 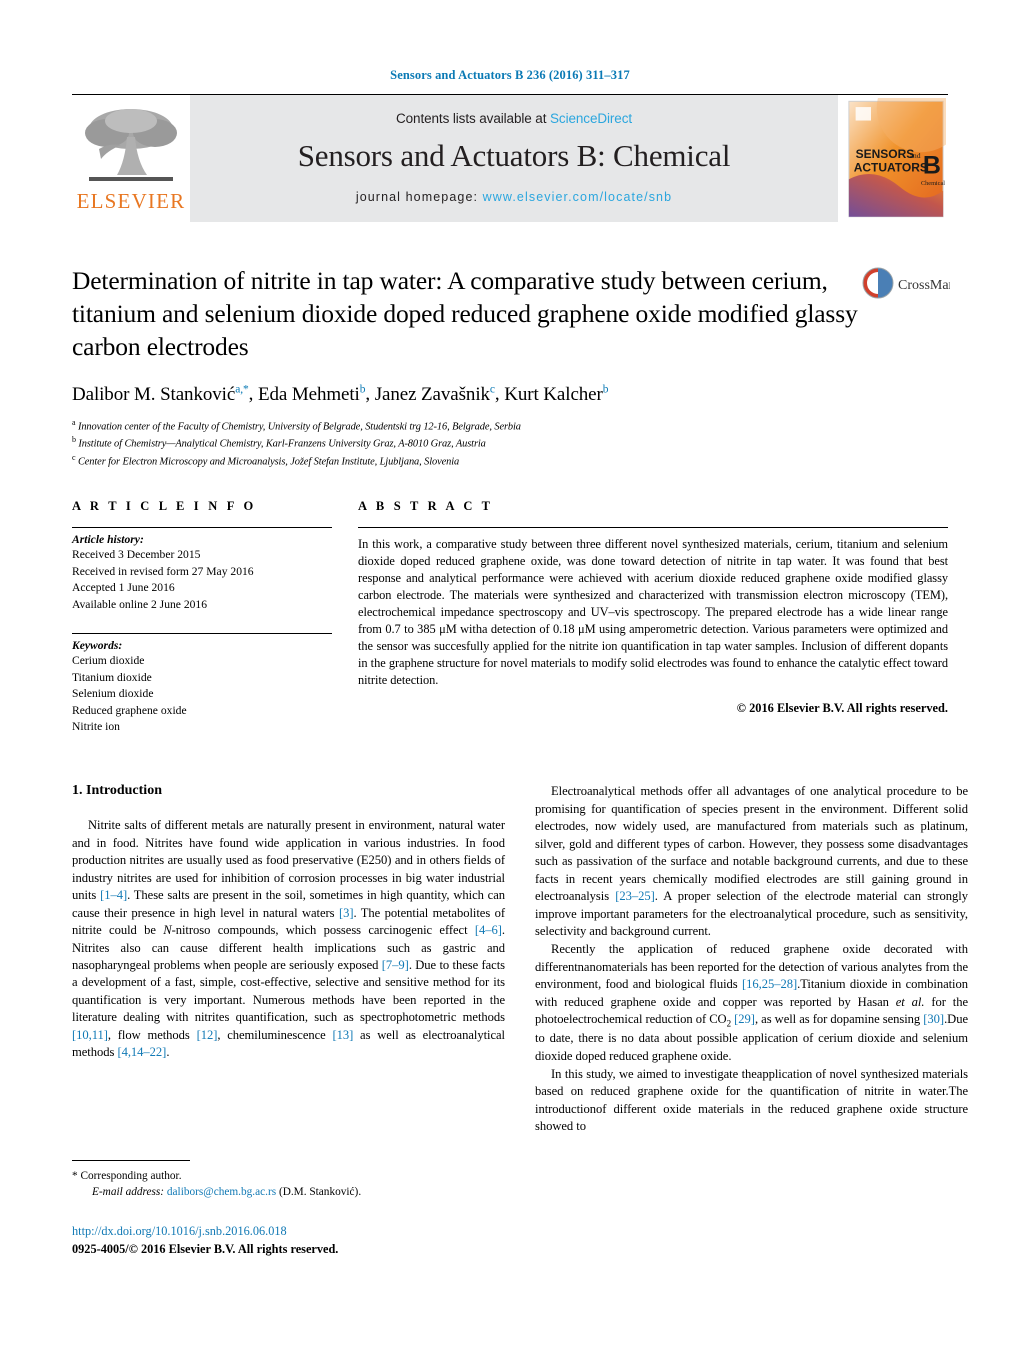 I want to click on contents-prefix: Contents lists available at, so click(x=473, y=118).